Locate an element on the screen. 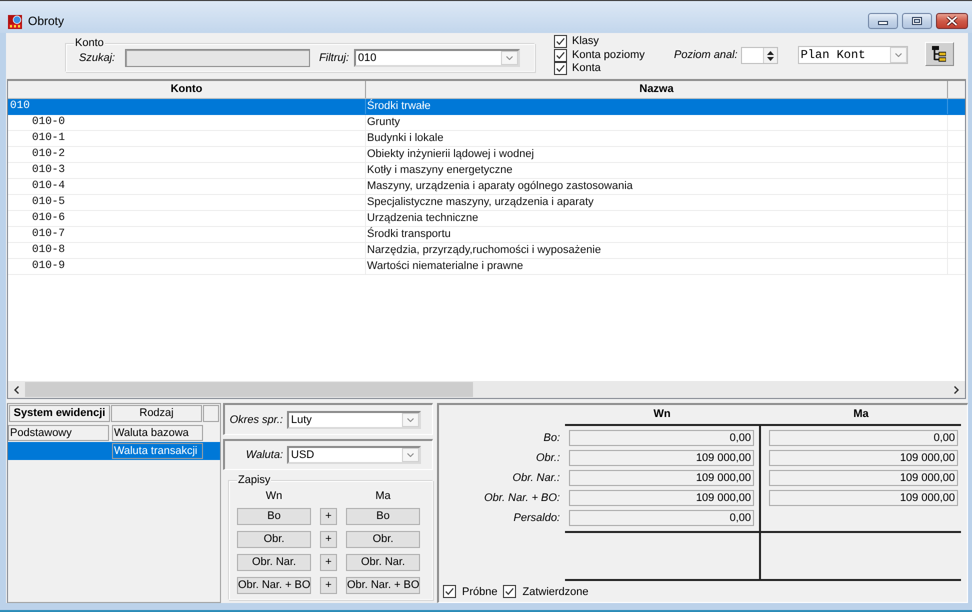 The image size is (972, 612). chart-of-accounts-combo: Plan Kont is located at coordinates (853, 55).